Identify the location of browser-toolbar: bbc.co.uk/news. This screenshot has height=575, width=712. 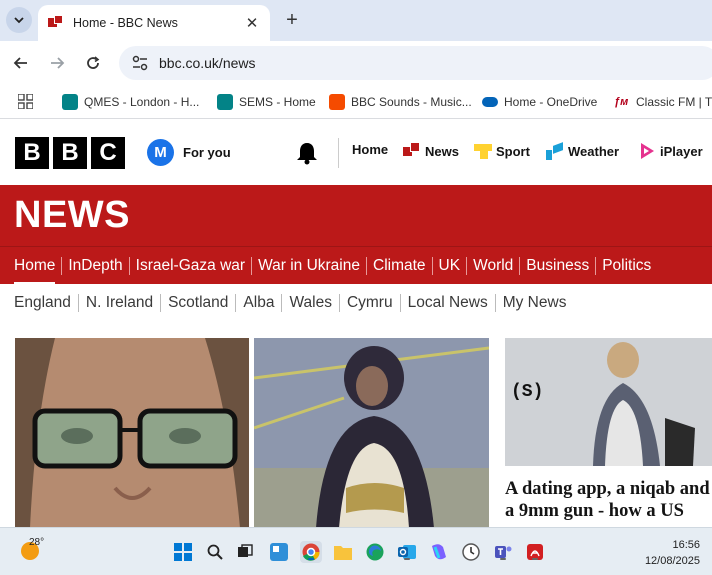
(356, 63).